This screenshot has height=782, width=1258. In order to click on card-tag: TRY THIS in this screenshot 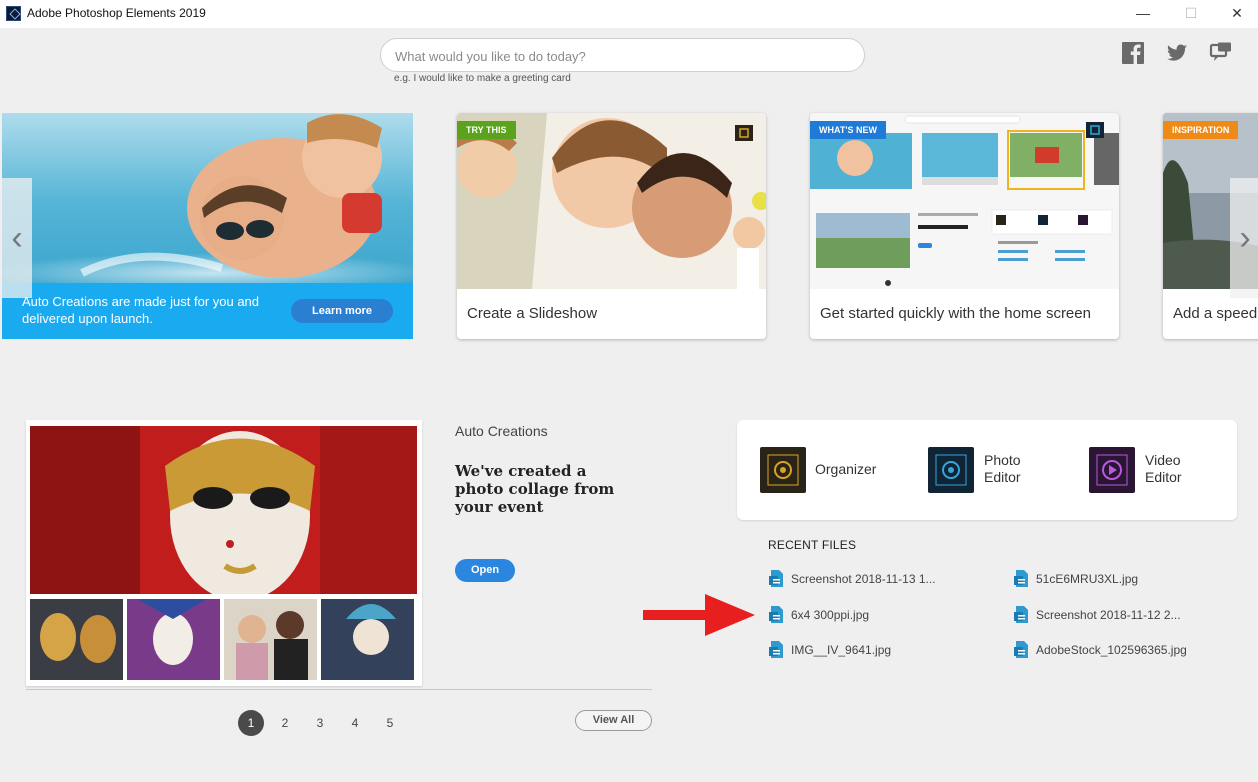, I will do `click(486, 130)`.